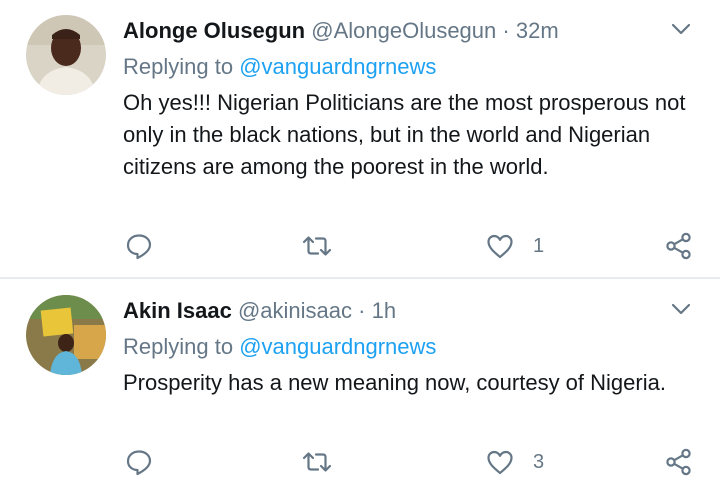 The width and height of the screenshot is (720, 490). What do you see at coordinates (360, 246) in the screenshot?
I see `tweet-actions: 1` at bounding box center [360, 246].